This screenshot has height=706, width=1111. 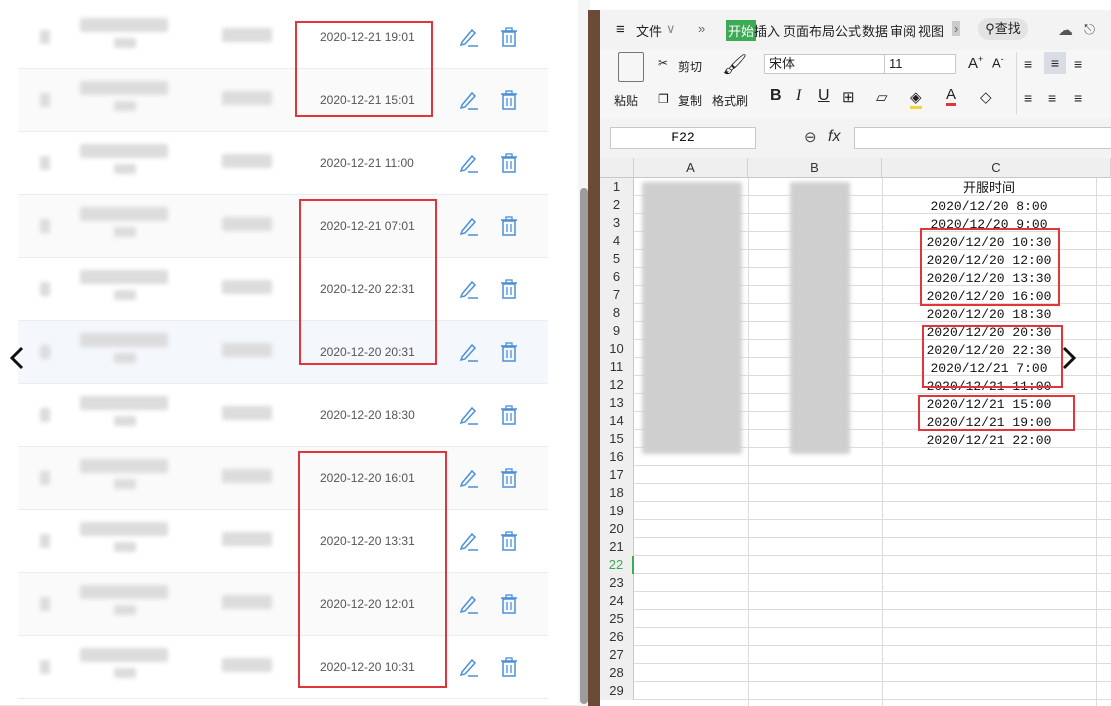 What do you see at coordinates (956, 28) in the screenshot?
I see `more-tabs-icon: ›` at bounding box center [956, 28].